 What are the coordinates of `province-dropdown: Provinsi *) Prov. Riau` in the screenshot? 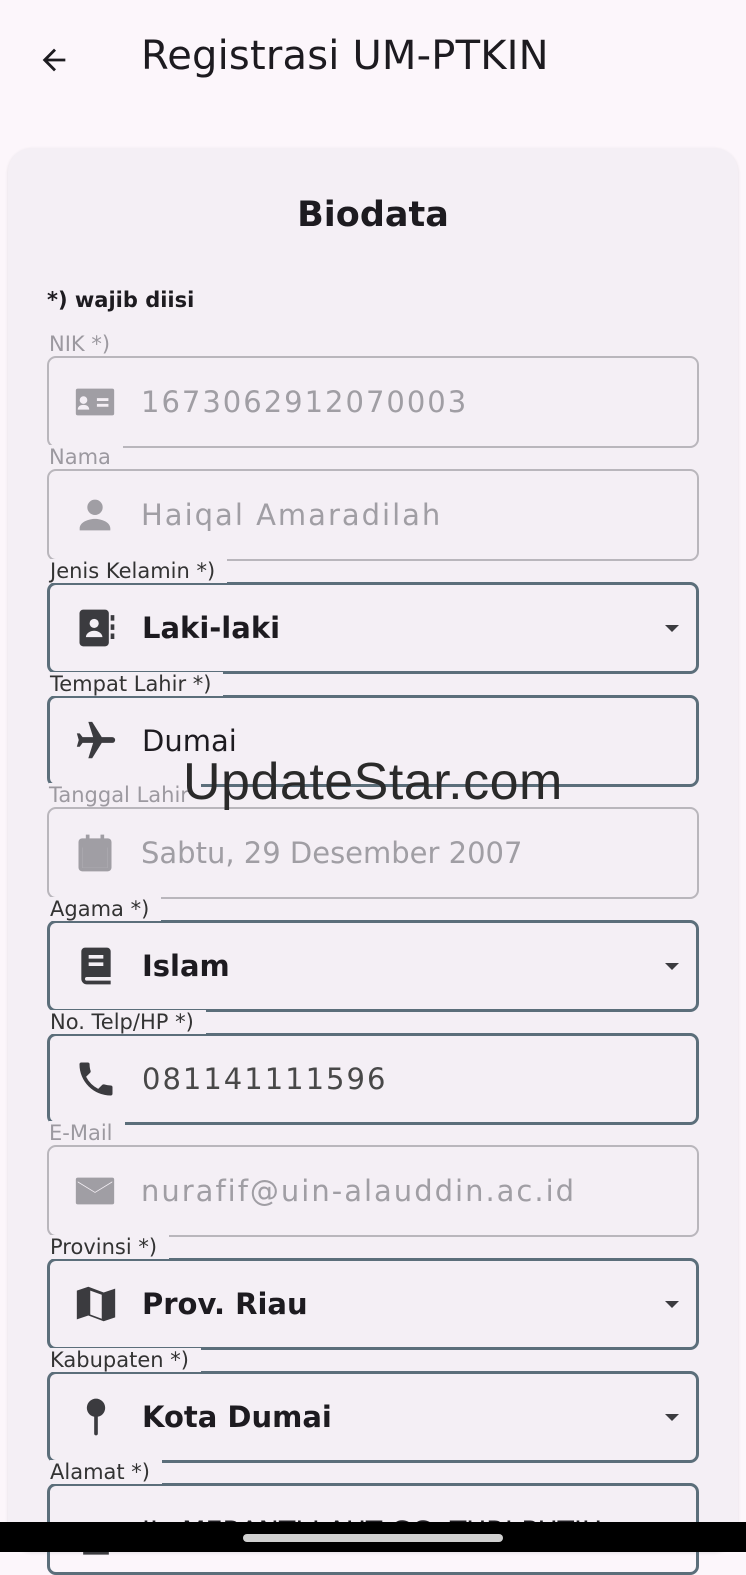 It's located at (373, 1292).